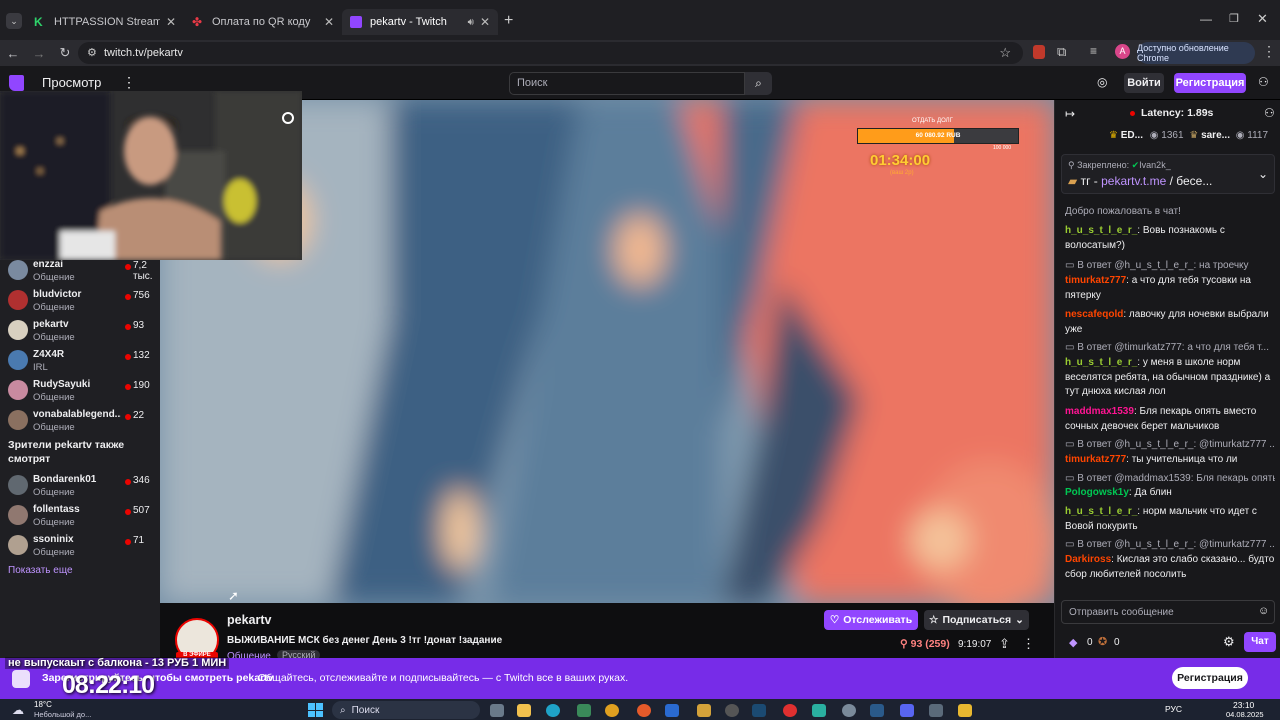  Describe the element at coordinates (758, 83) in the screenshot. I see `search-button: ⌕` at that location.